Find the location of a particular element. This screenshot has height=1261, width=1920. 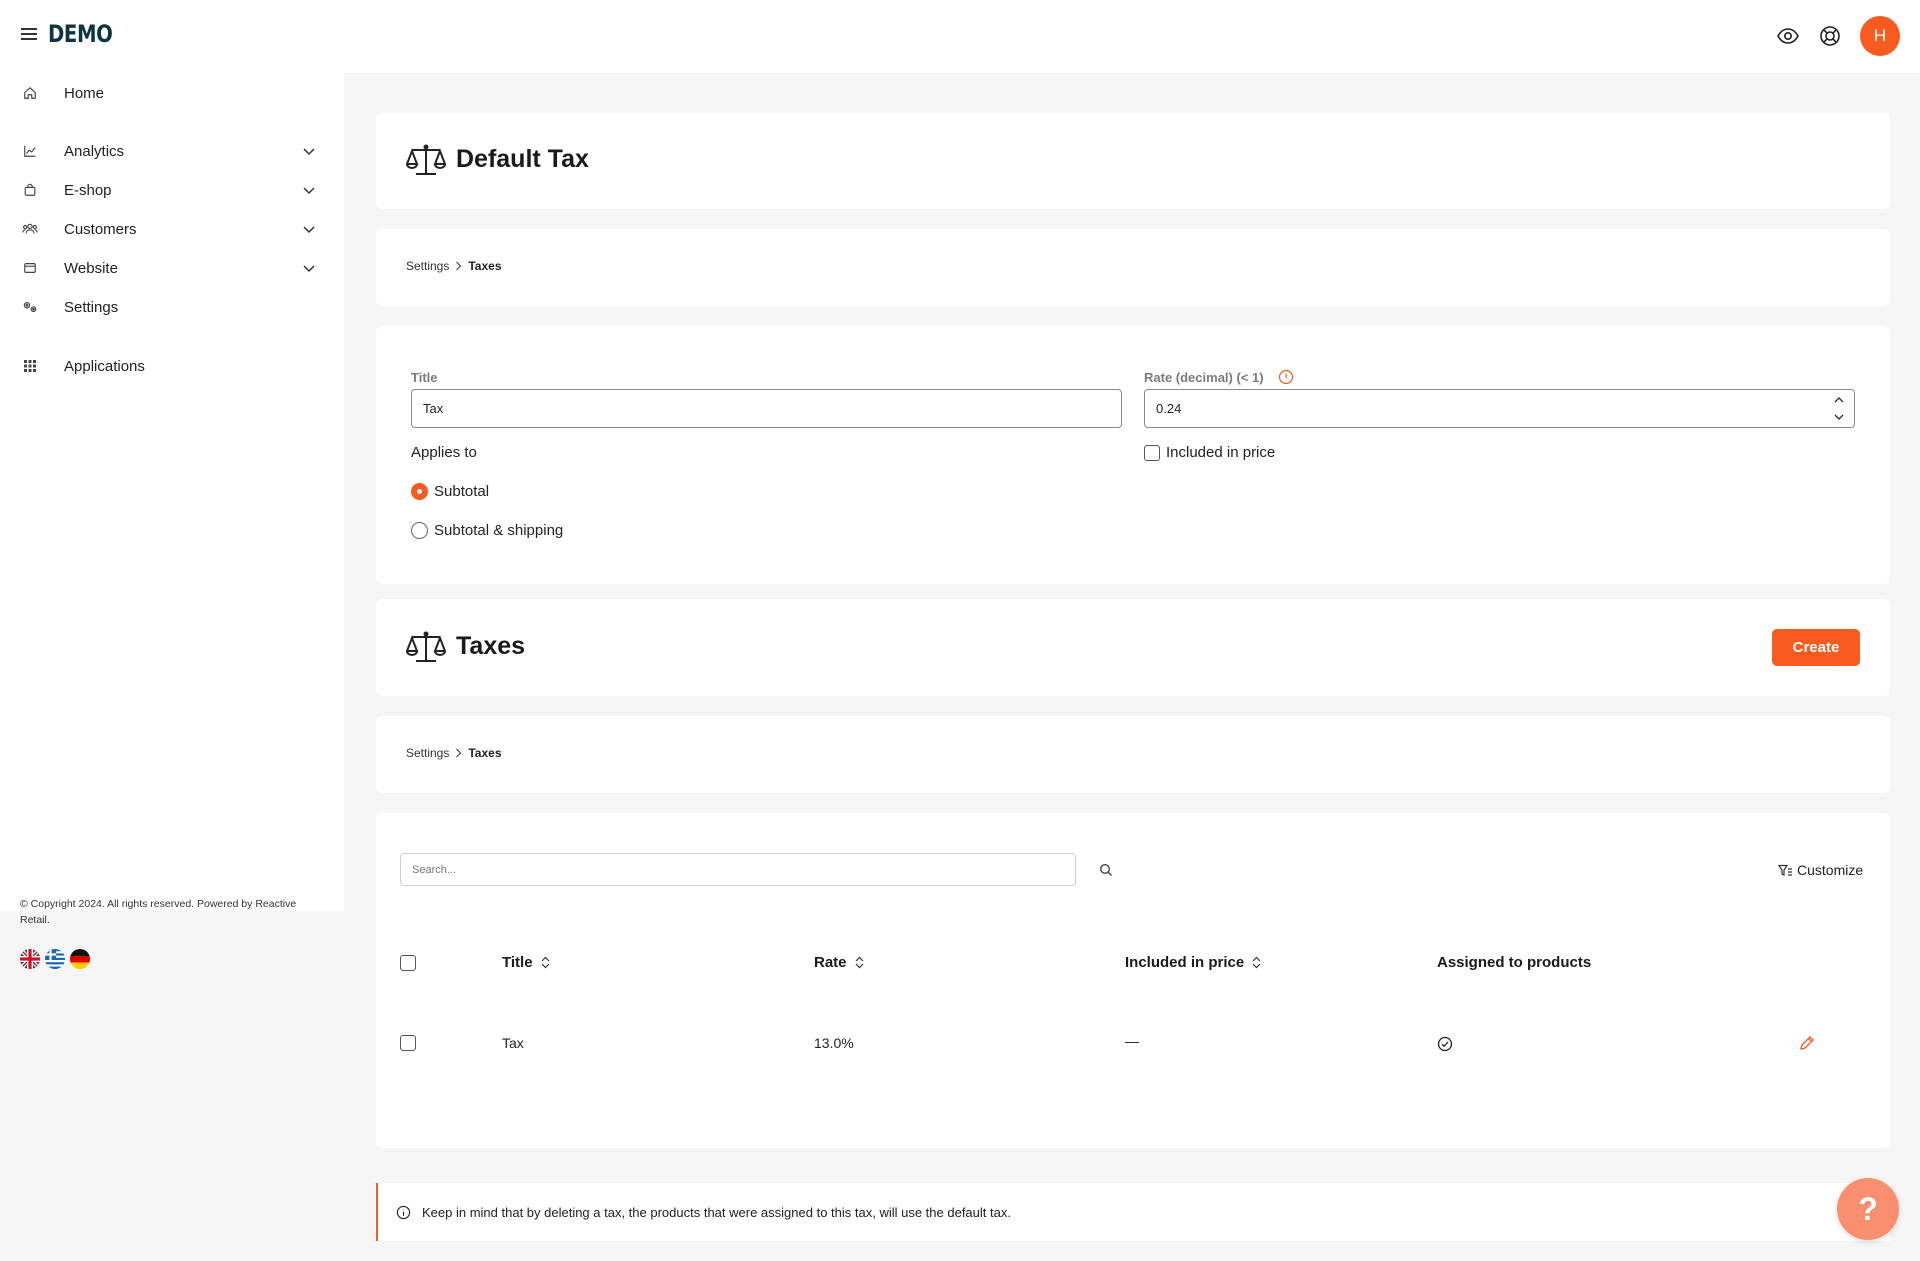

create-button: Create is located at coordinates (1816, 647).